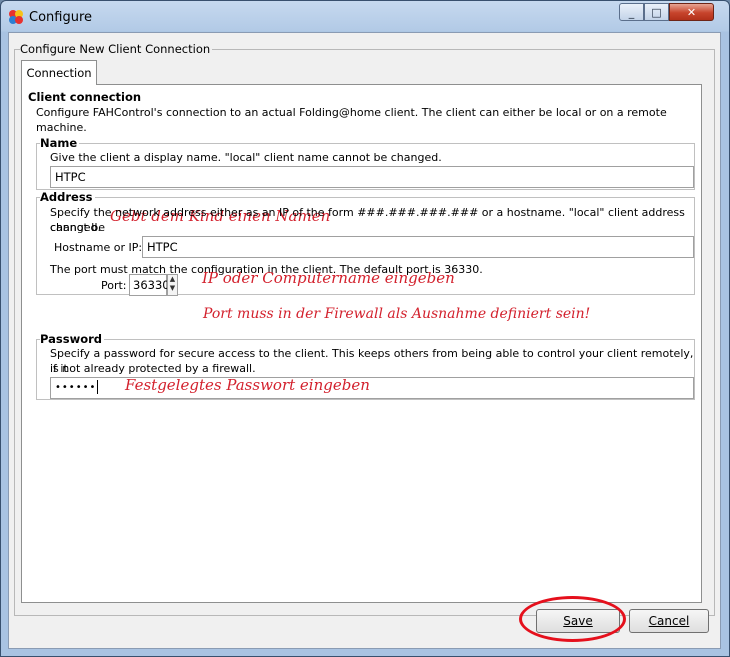 Image resolution: width=730 pixels, height=657 pixels. What do you see at coordinates (365, 16) in the screenshot?
I see `title-bar: Configure _ □ ✕` at bounding box center [365, 16].